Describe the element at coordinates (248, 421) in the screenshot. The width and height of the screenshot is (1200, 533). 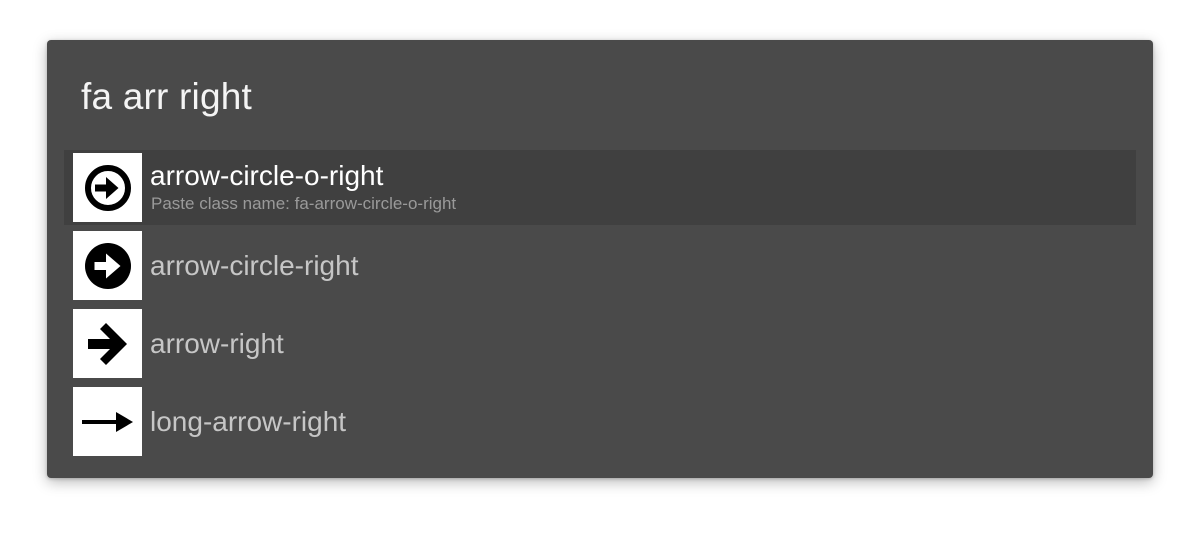
I see `result-title: long-arrow-right` at that location.